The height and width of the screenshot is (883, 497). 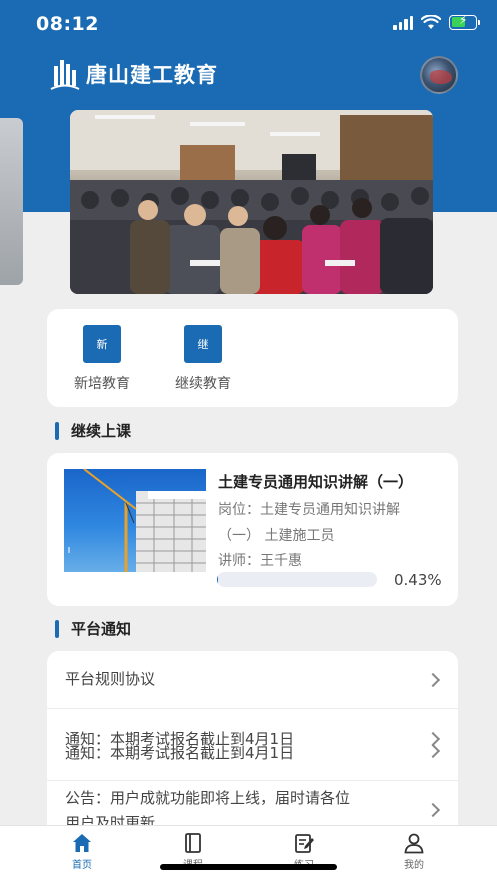 What do you see at coordinates (316, 482) in the screenshot?
I see `course-title: 土建专员通用知识讲解（一）` at bounding box center [316, 482].